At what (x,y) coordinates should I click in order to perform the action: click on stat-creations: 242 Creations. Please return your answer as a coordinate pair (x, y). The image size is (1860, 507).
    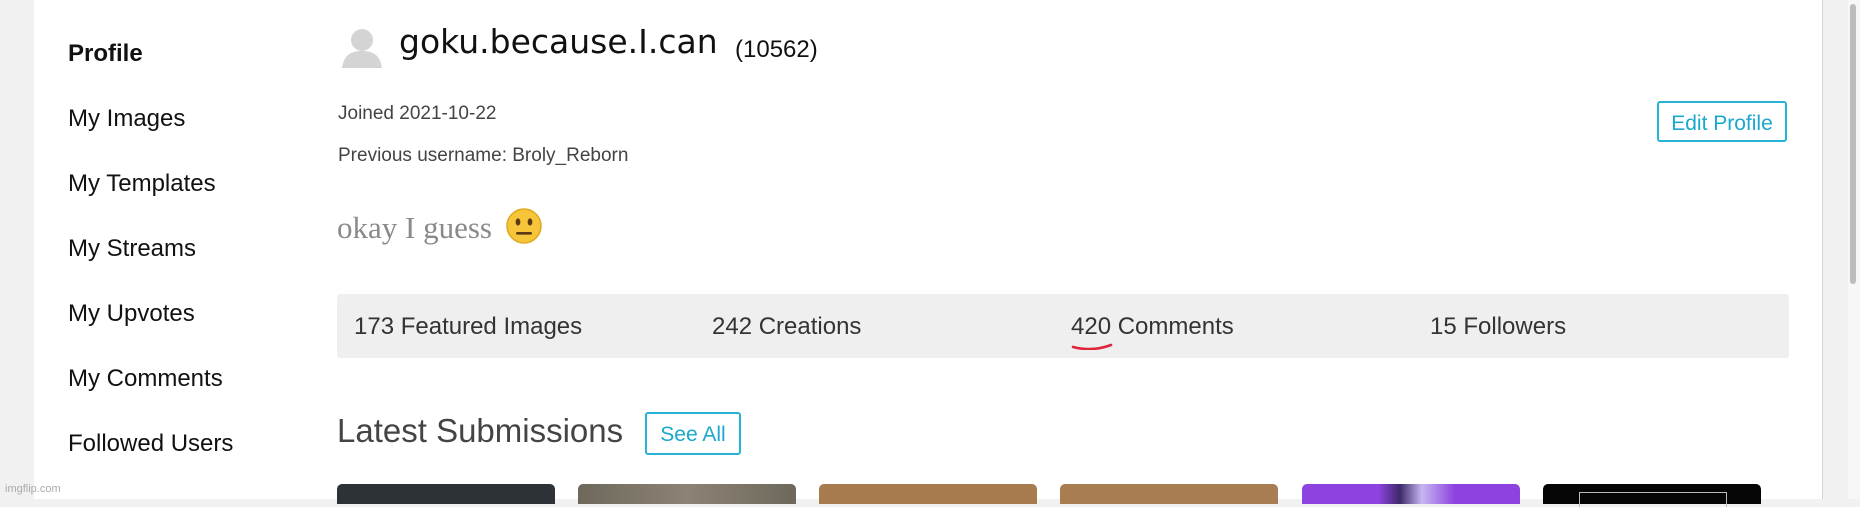
    Looking at the image, I should click on (786, 327).